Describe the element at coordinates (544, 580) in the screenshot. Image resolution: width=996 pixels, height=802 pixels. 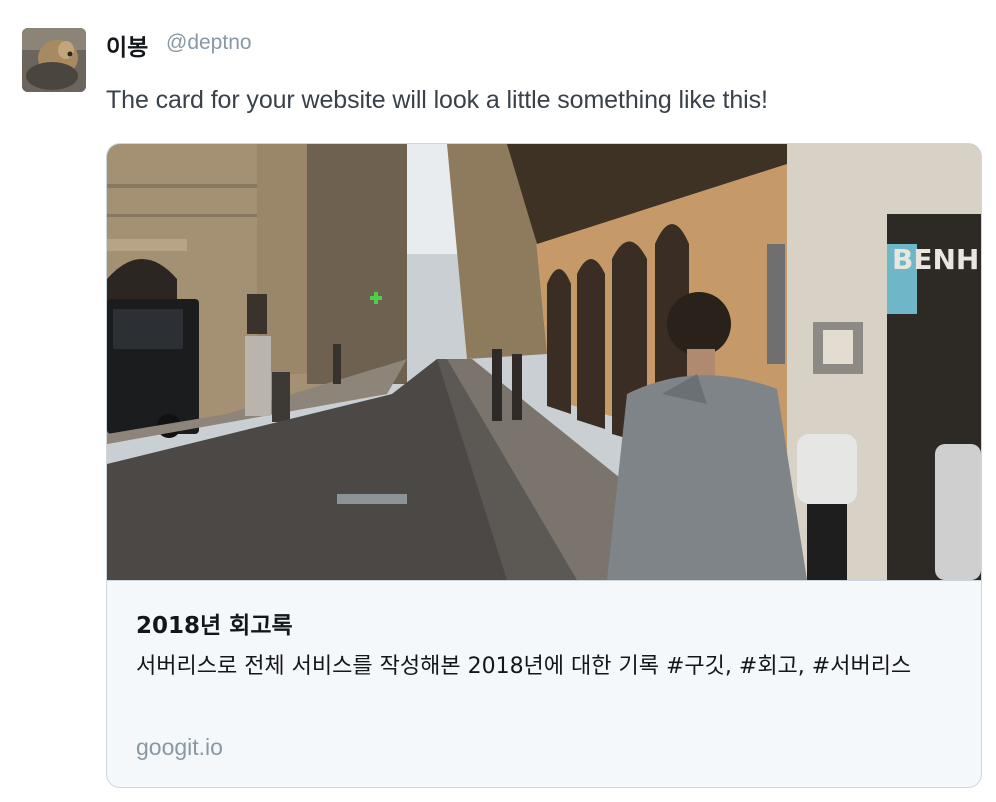
I see `card-divider` at that location.